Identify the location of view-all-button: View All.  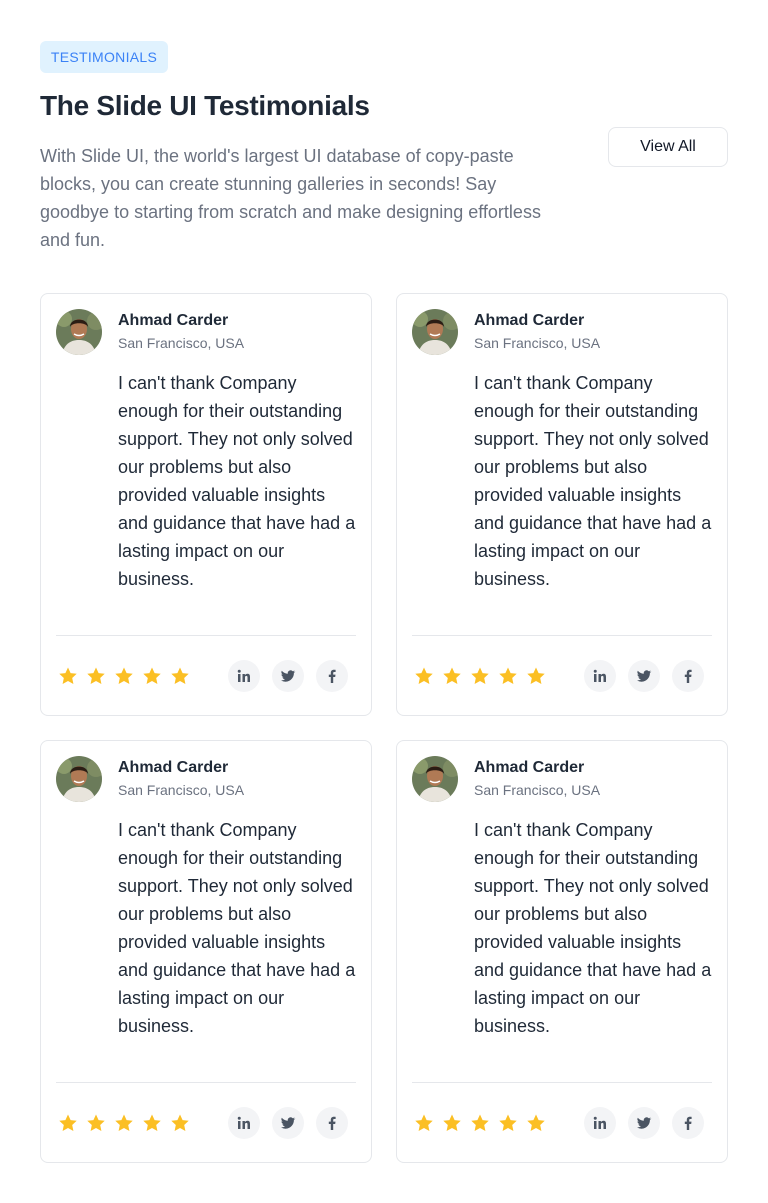
(668, 147).